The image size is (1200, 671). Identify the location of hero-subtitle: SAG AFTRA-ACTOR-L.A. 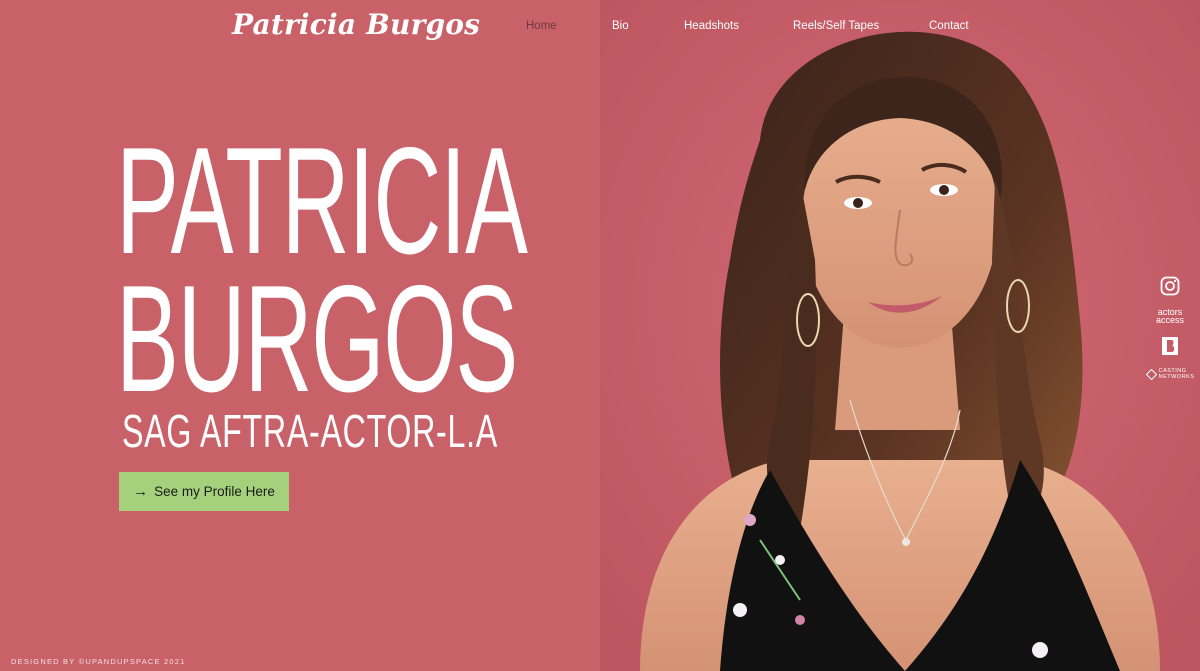
(310, 431).